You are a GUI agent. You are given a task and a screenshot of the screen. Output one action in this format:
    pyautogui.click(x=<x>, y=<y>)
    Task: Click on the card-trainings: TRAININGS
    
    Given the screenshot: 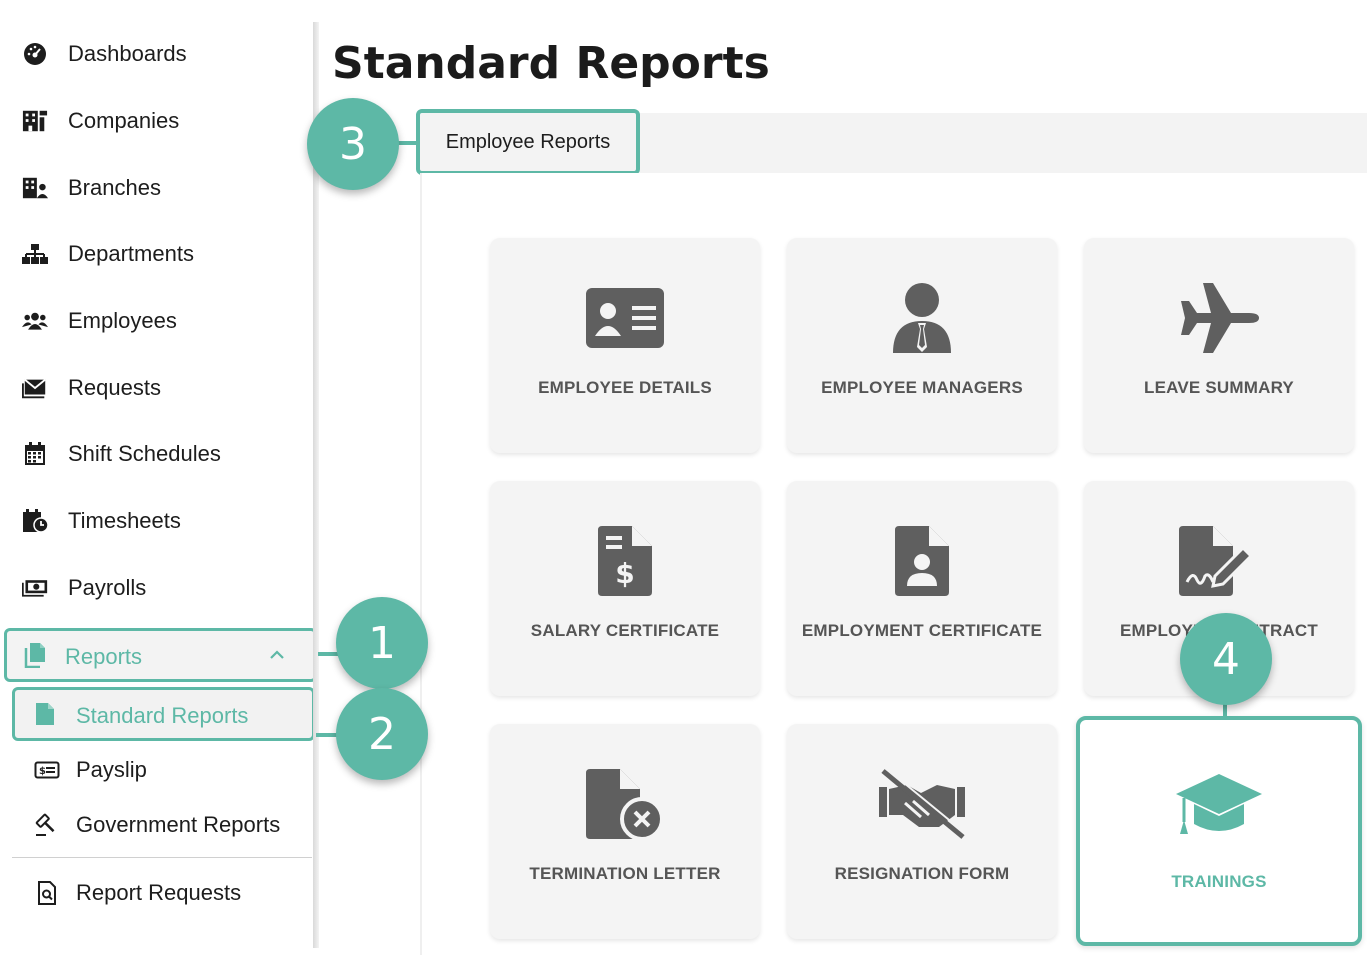 What is the action you would take?
    pyautogui.click(x=1219, y=831)
    